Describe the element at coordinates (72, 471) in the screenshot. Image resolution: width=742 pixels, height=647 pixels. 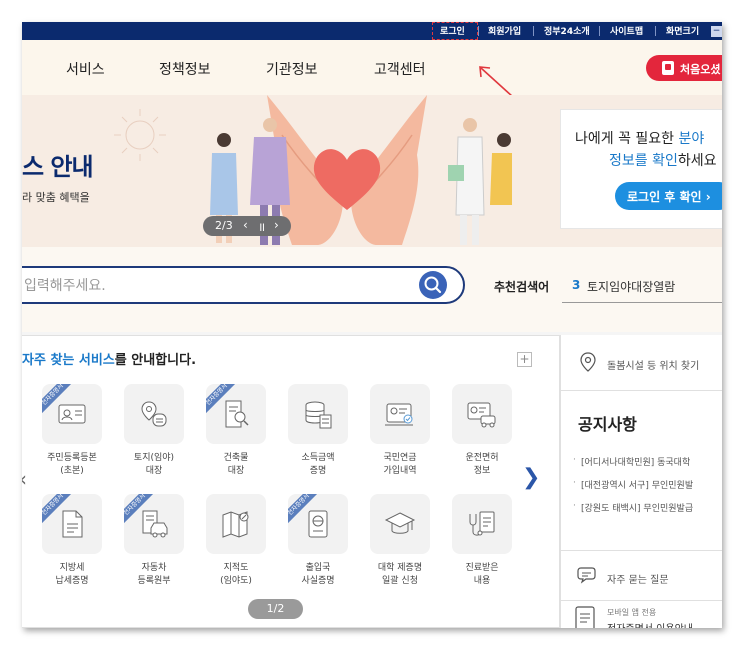
I see `service-label: (초본)` at that location.